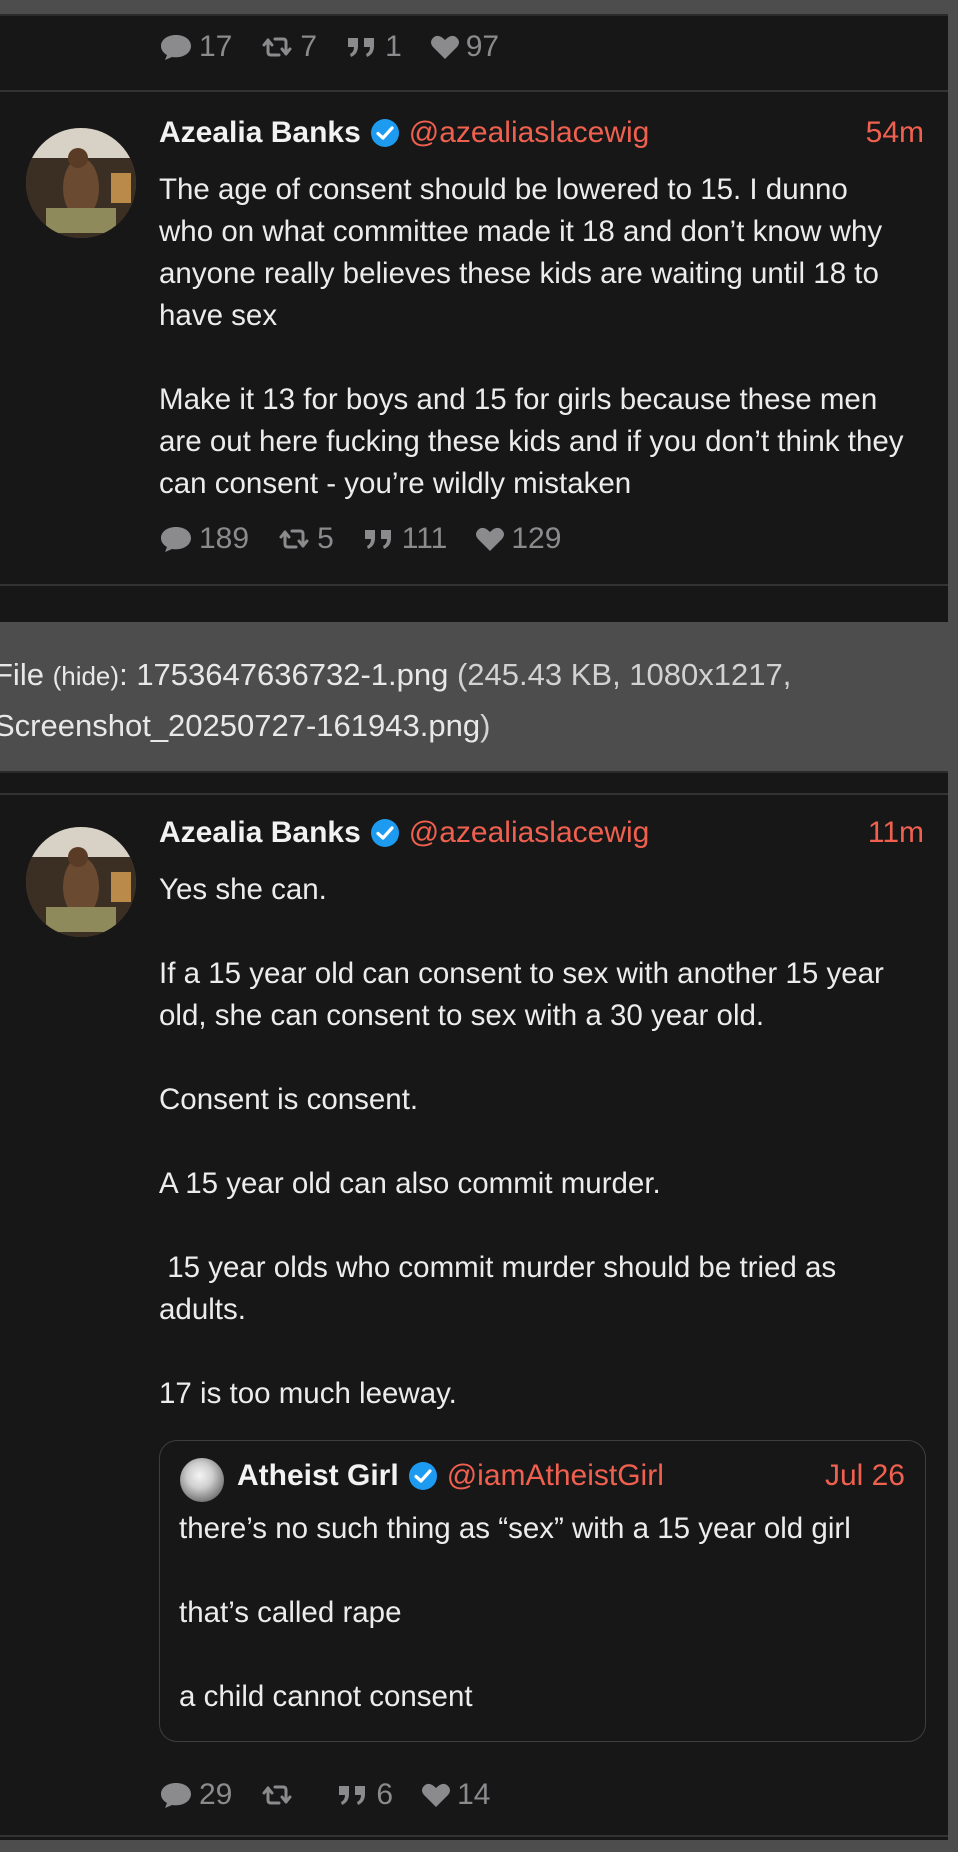 The width and height of the screenshot is (958, 1852). I want to click on quote-paragraph: a child cannot consent, so click(326, 1696).